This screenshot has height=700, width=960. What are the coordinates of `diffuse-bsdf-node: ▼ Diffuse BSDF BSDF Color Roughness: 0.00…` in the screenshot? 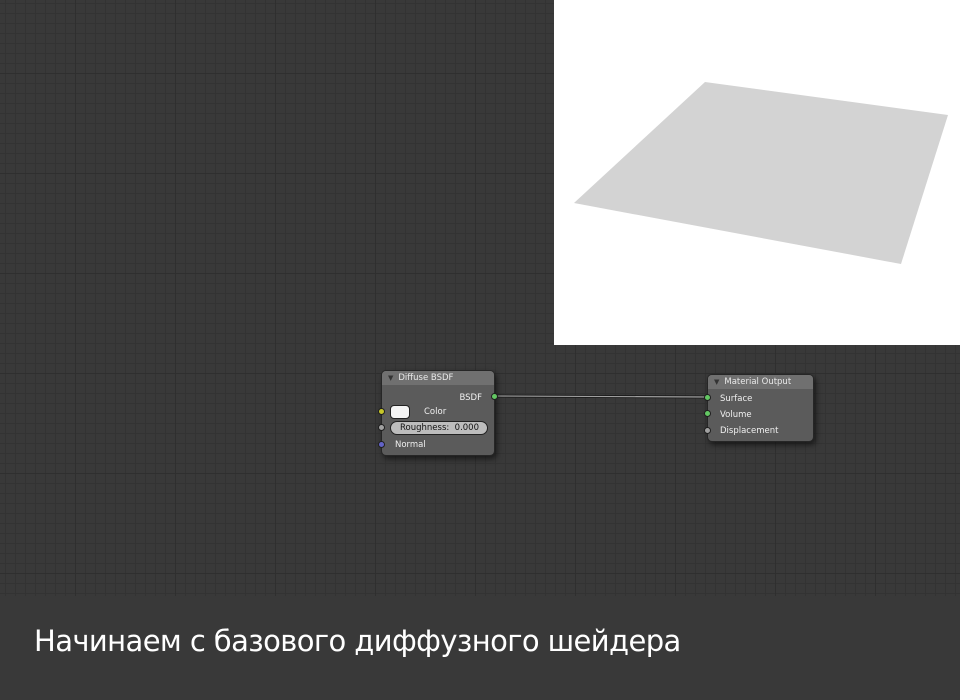 It's located at (438, 413).